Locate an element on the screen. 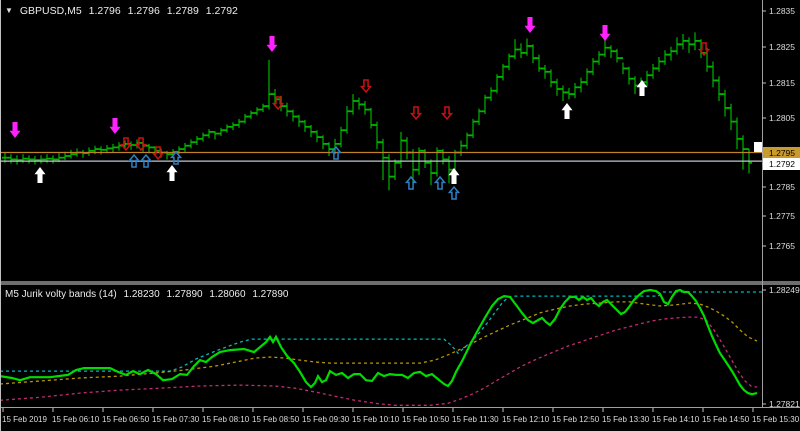  symbol-label: GBPUSD,M5 is located at coordinates (50, 11).